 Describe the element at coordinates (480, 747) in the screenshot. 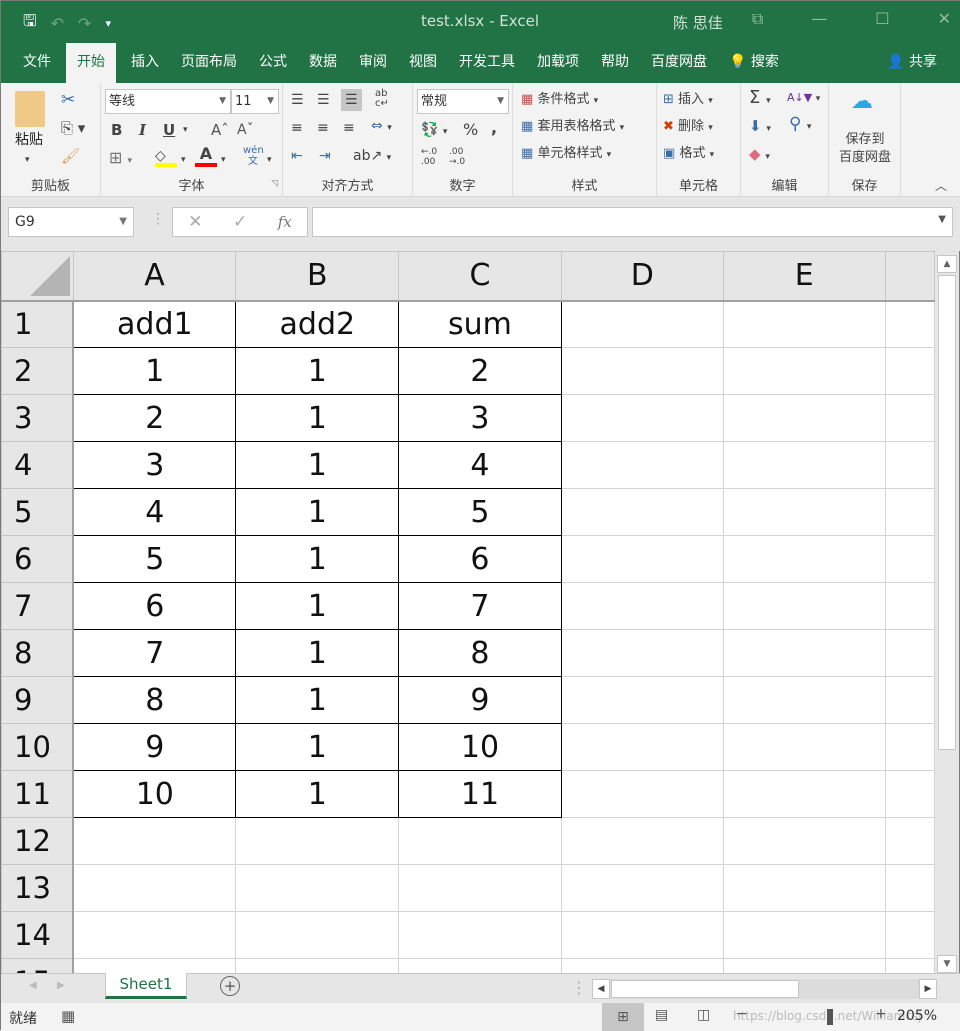

I see `cell-C10: 10` at that location.